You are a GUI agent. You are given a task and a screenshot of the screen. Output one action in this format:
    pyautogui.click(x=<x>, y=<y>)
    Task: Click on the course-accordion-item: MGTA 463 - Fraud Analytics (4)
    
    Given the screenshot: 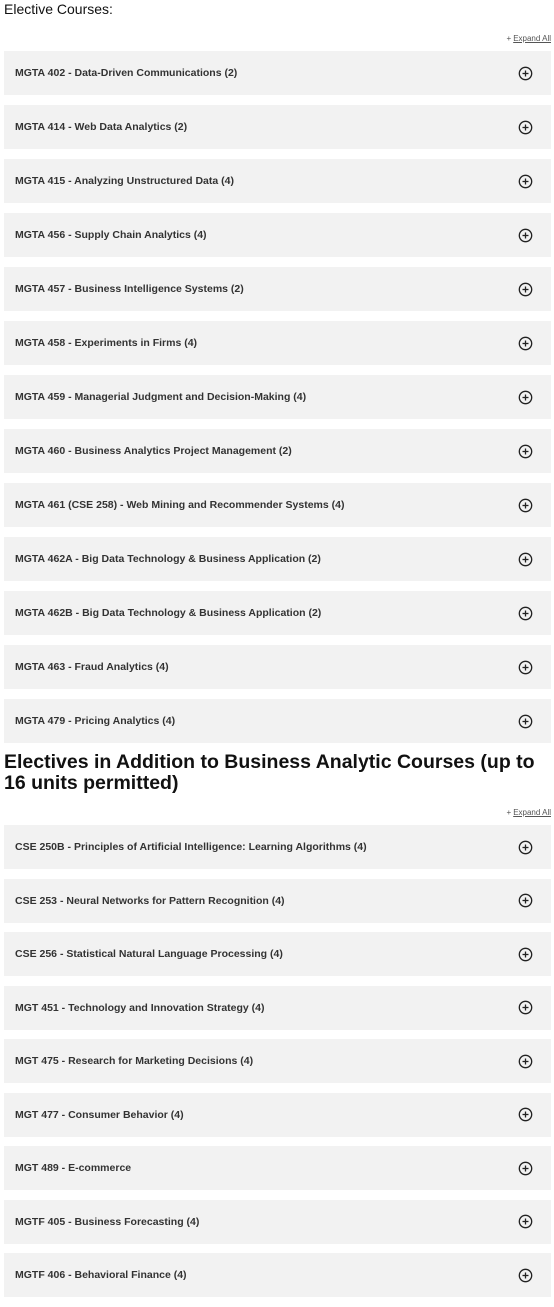 What is the action you would take?
    pyautogui.click(x=277, y=667)
    